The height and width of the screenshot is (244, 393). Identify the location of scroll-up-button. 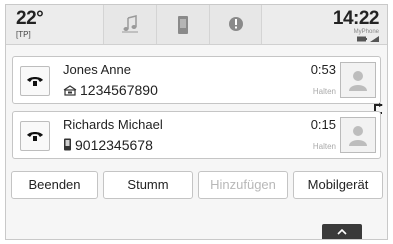
(342, 231).